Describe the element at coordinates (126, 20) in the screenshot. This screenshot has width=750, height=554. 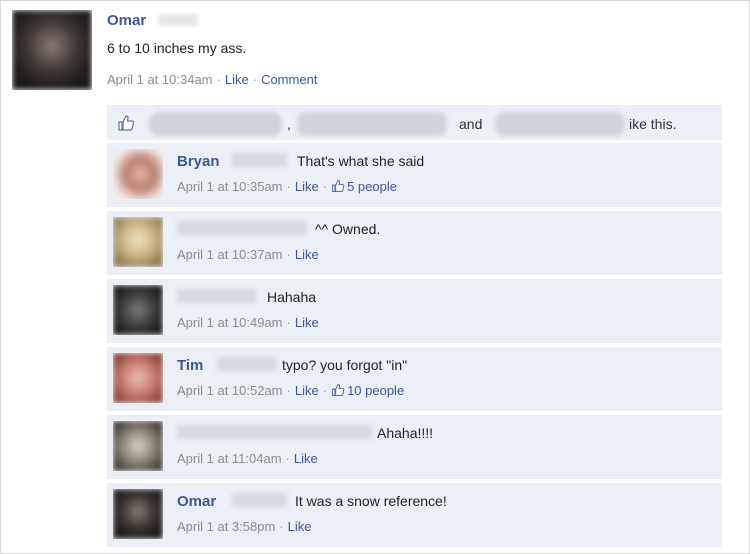
I see `post-author-name: Omar` at that location.